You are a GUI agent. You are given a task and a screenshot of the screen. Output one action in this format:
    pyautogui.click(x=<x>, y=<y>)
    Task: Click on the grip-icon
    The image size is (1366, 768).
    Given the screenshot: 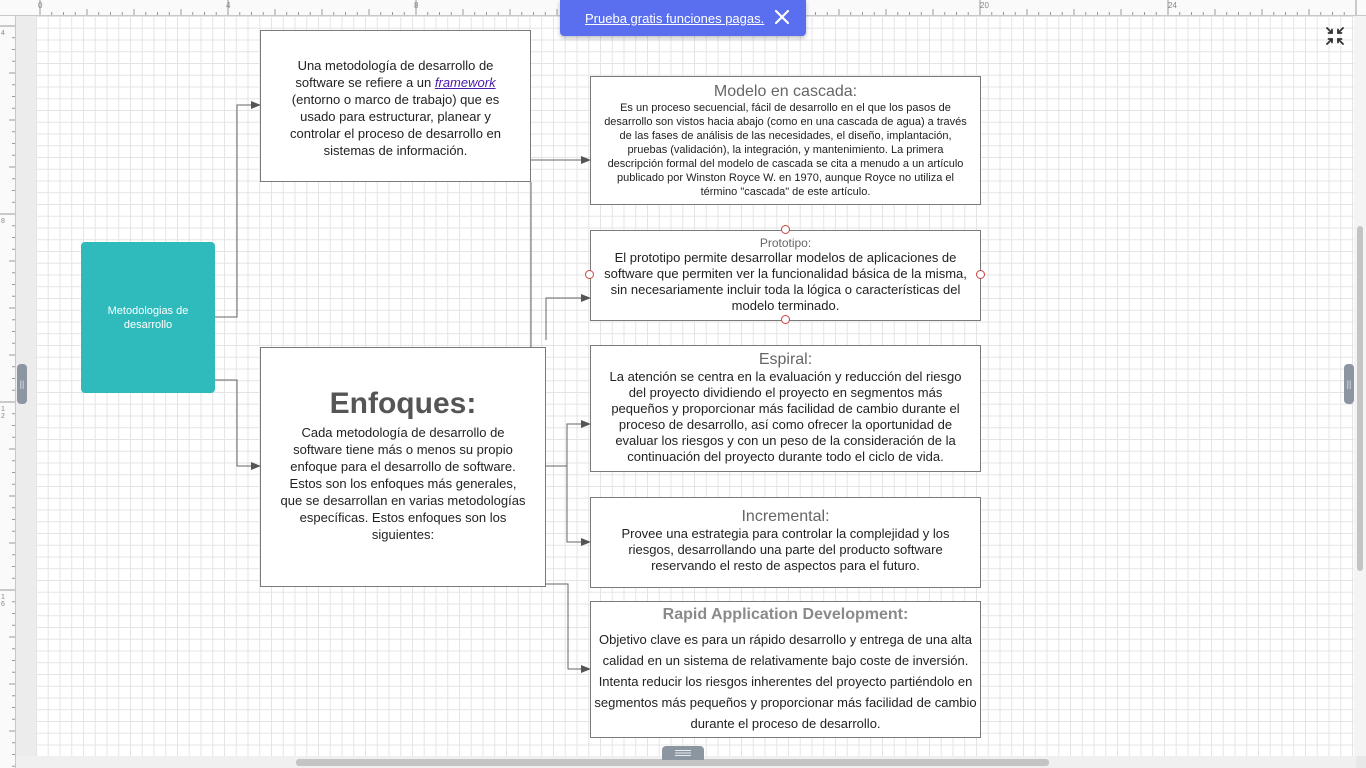 What is the action you would take?
    pyautogui.click(x=683, y=753)
    